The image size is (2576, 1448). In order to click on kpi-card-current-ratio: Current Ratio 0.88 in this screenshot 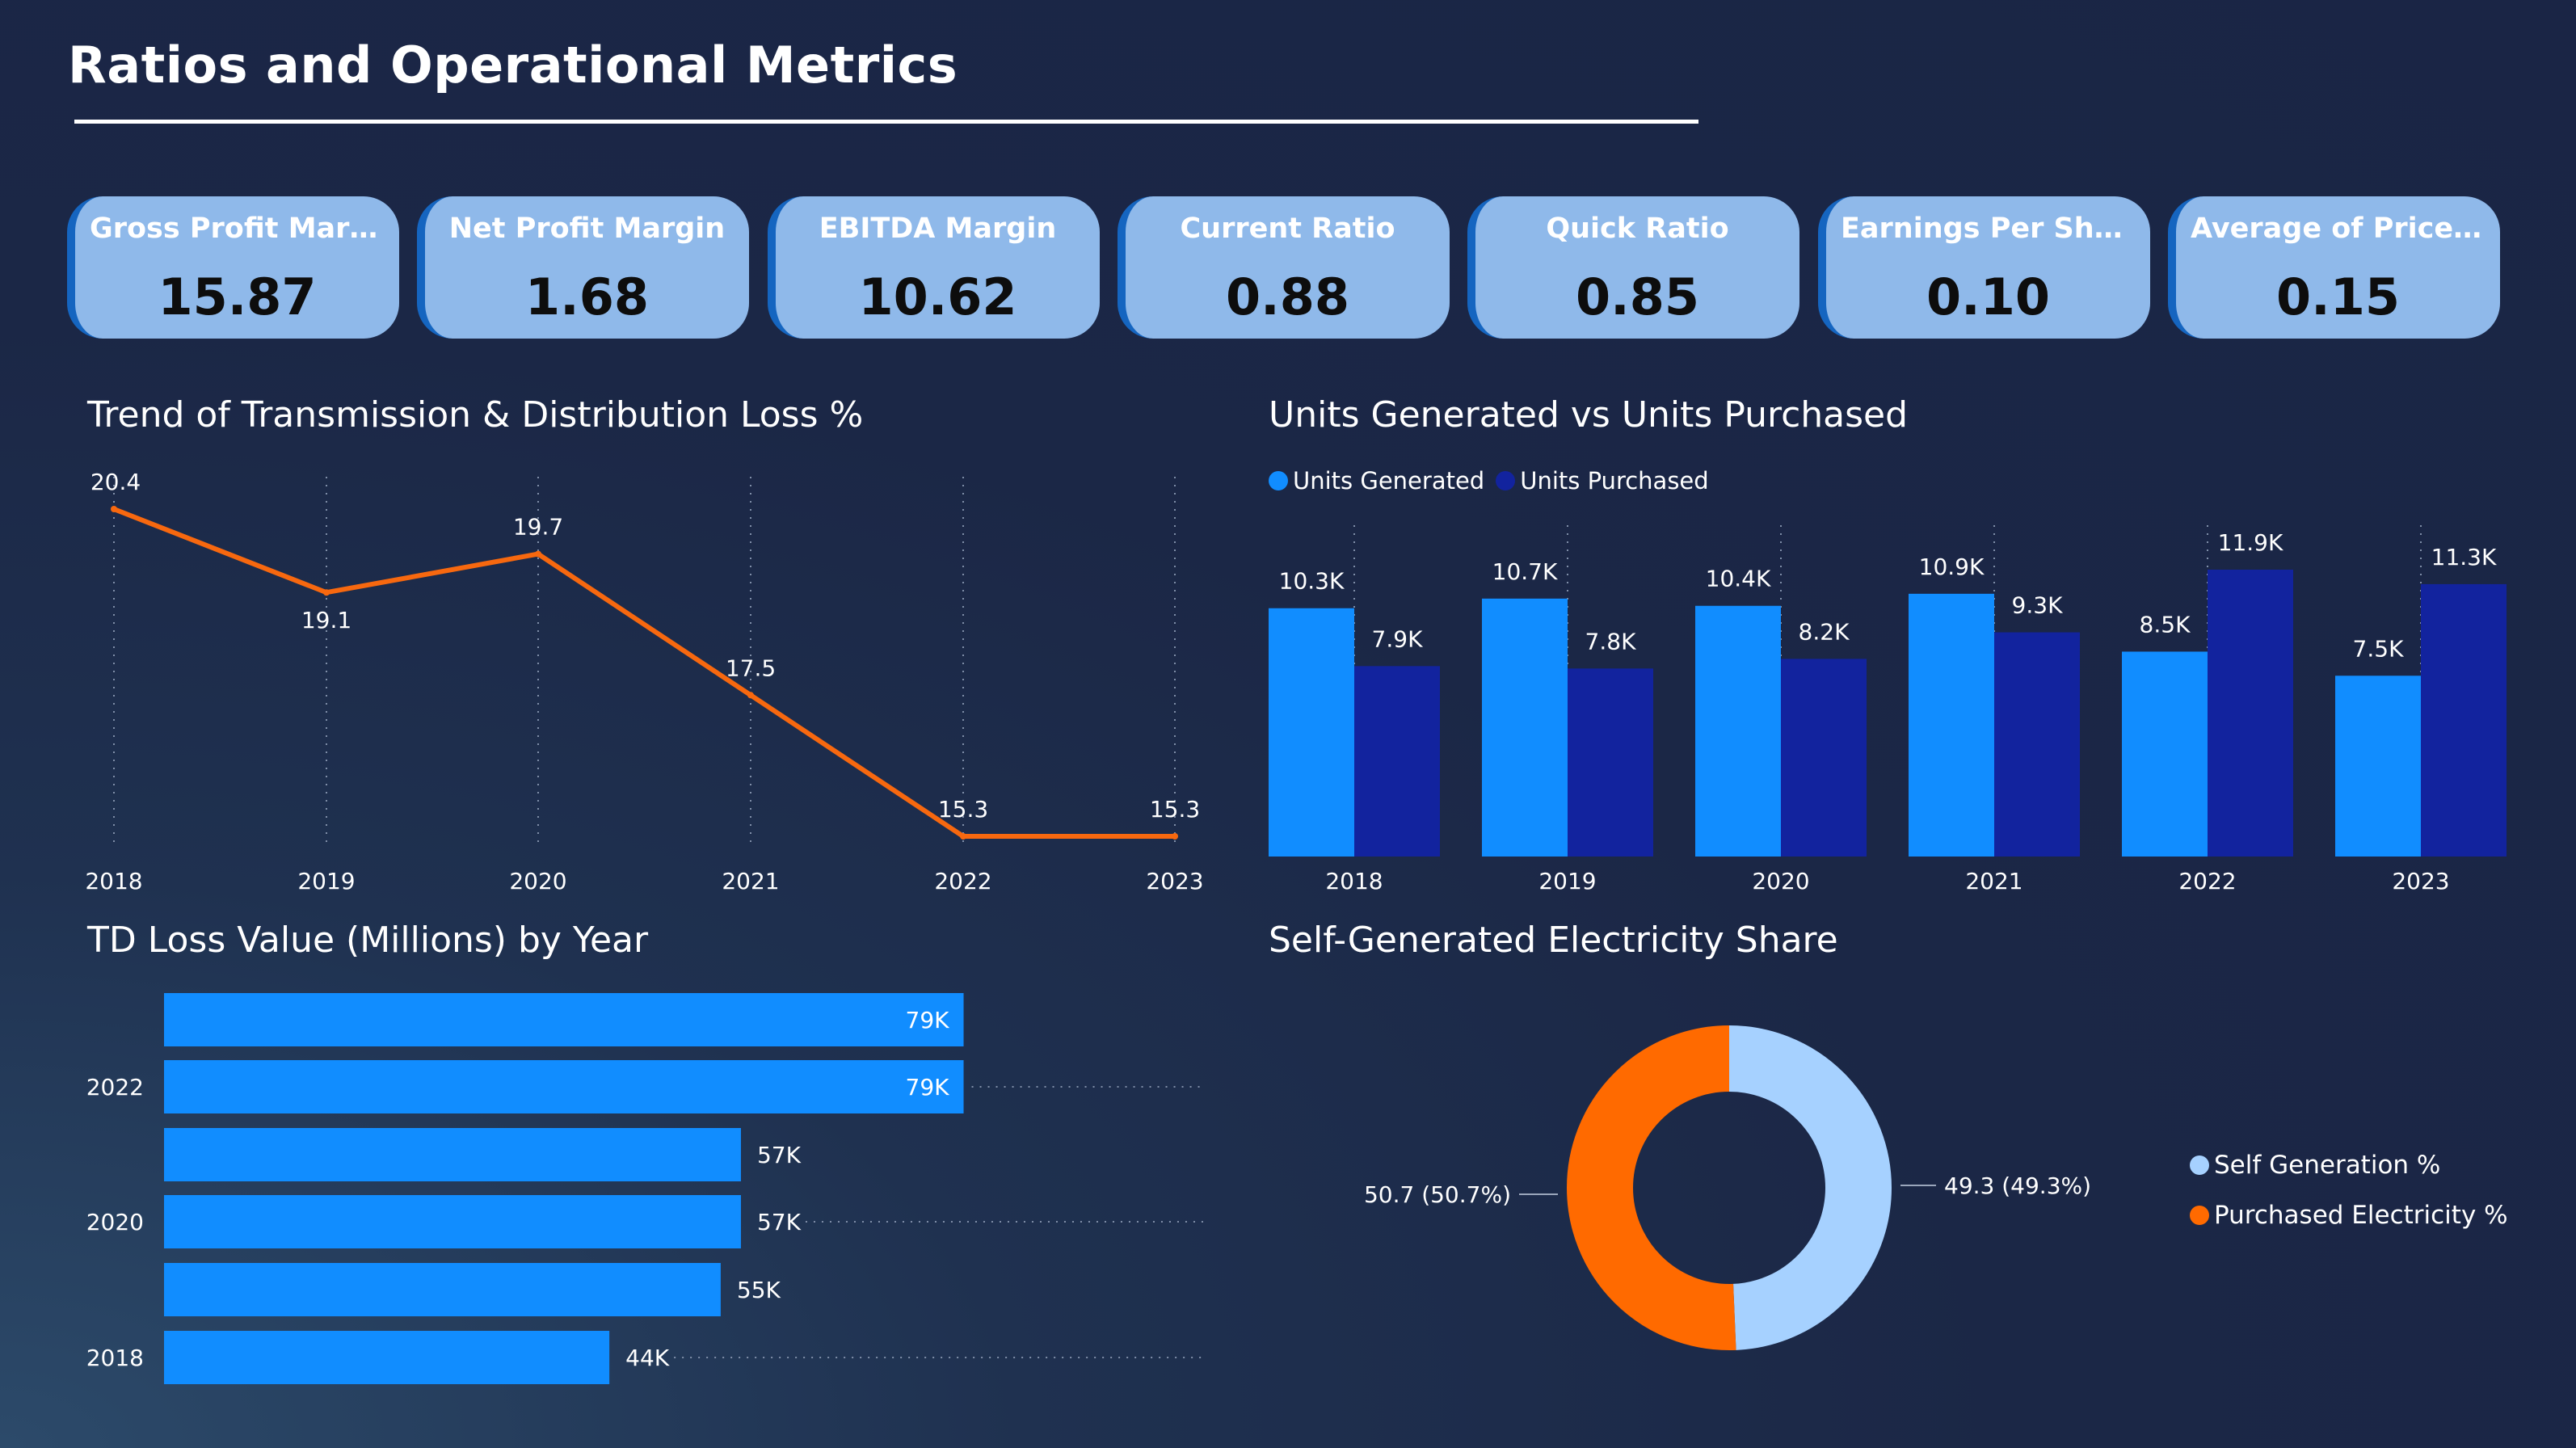, I will do `click(1284, 267)`.